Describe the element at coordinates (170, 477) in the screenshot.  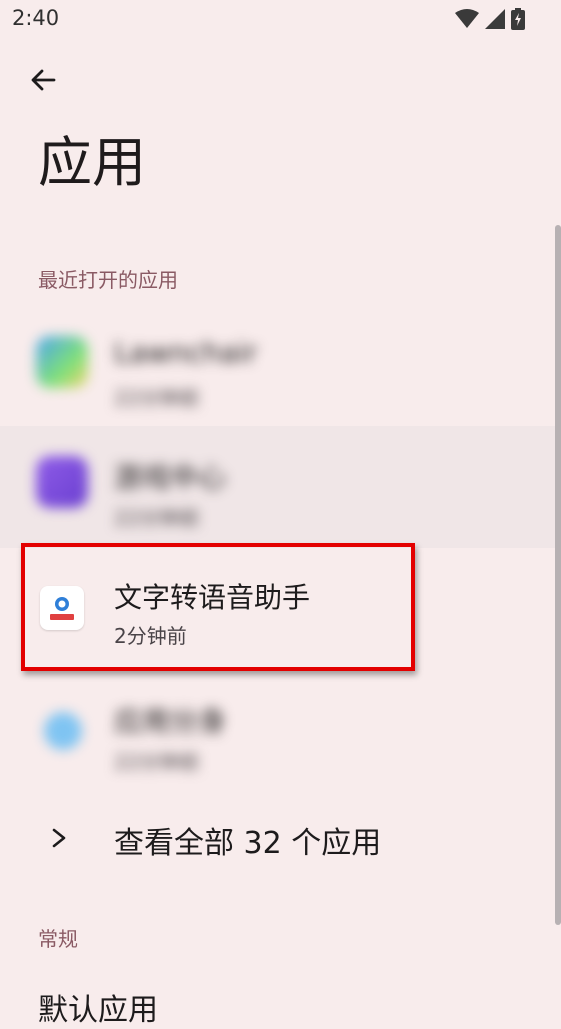
I see `app-name: 游戏中心` at that location.